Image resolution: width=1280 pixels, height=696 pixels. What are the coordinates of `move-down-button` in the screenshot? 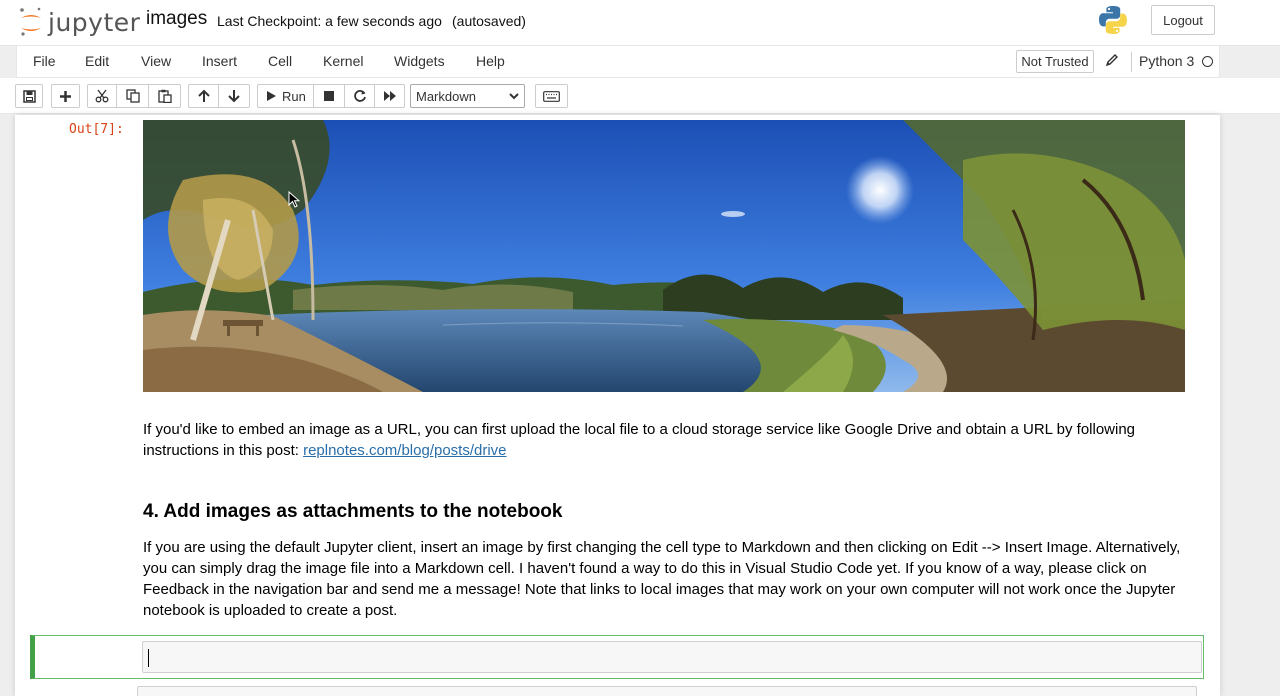 It's located at (234, 96).